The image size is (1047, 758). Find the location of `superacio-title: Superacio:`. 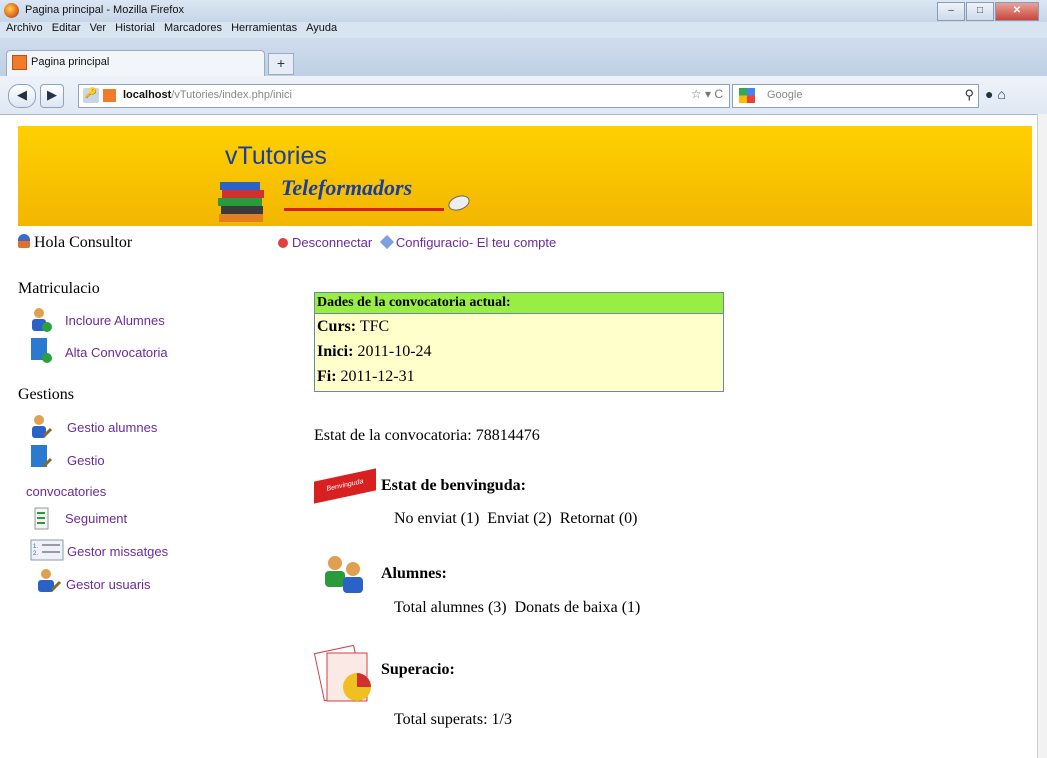

superacio-title: Superacio: is located at coordinates (418, 669).